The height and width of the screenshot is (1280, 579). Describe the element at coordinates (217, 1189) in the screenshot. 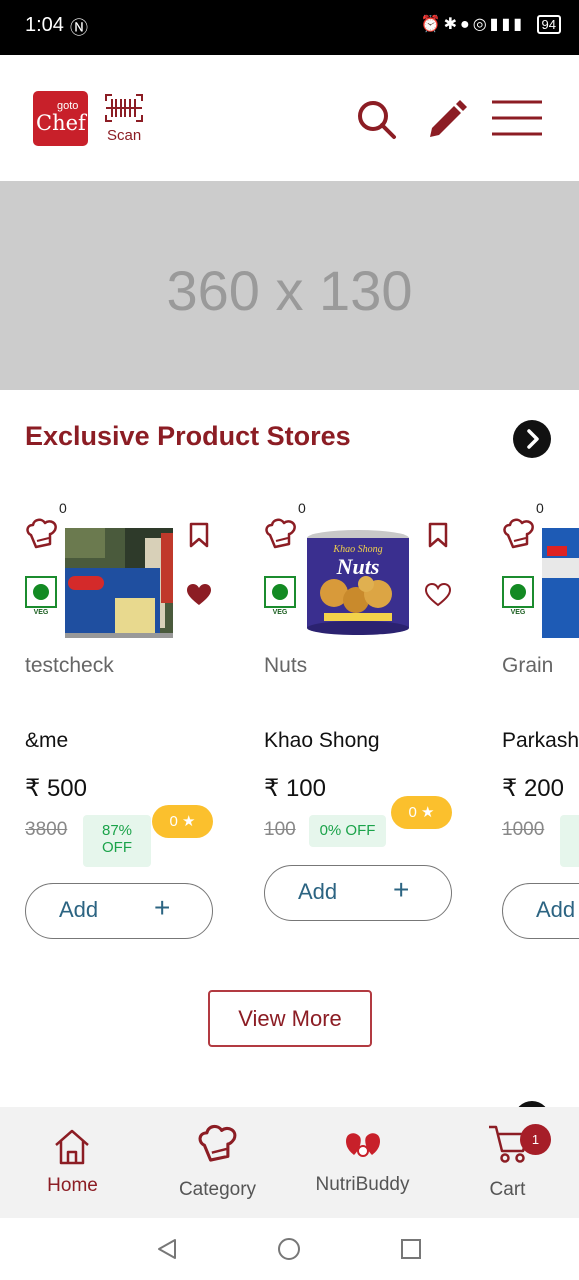

I see `nav-category-label: Category` at that location.